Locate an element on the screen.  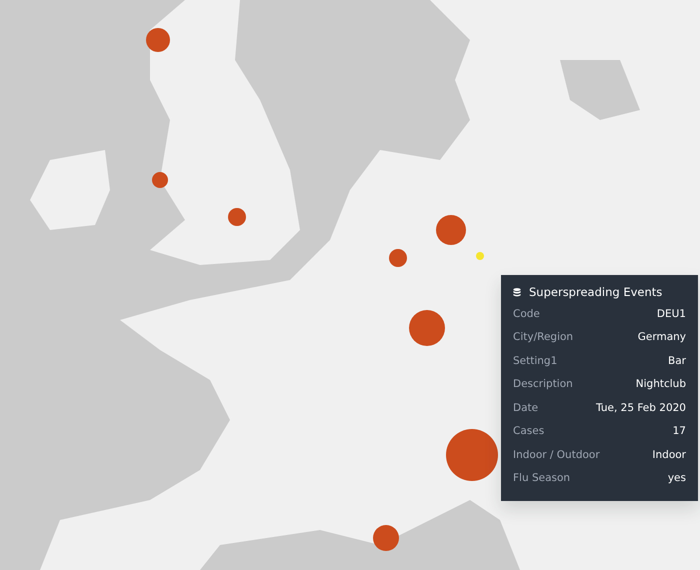
field-value: DEU1 is located at coordinates (671, 314).